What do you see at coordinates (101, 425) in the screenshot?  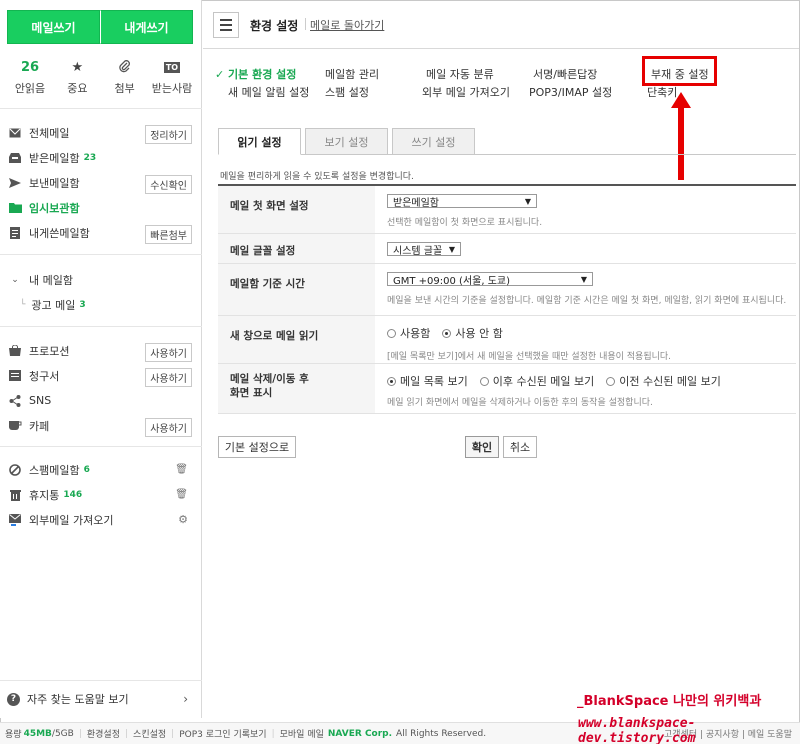 I see `folder-cafe: 카페 사용하기` at bounding box center [101, 425].